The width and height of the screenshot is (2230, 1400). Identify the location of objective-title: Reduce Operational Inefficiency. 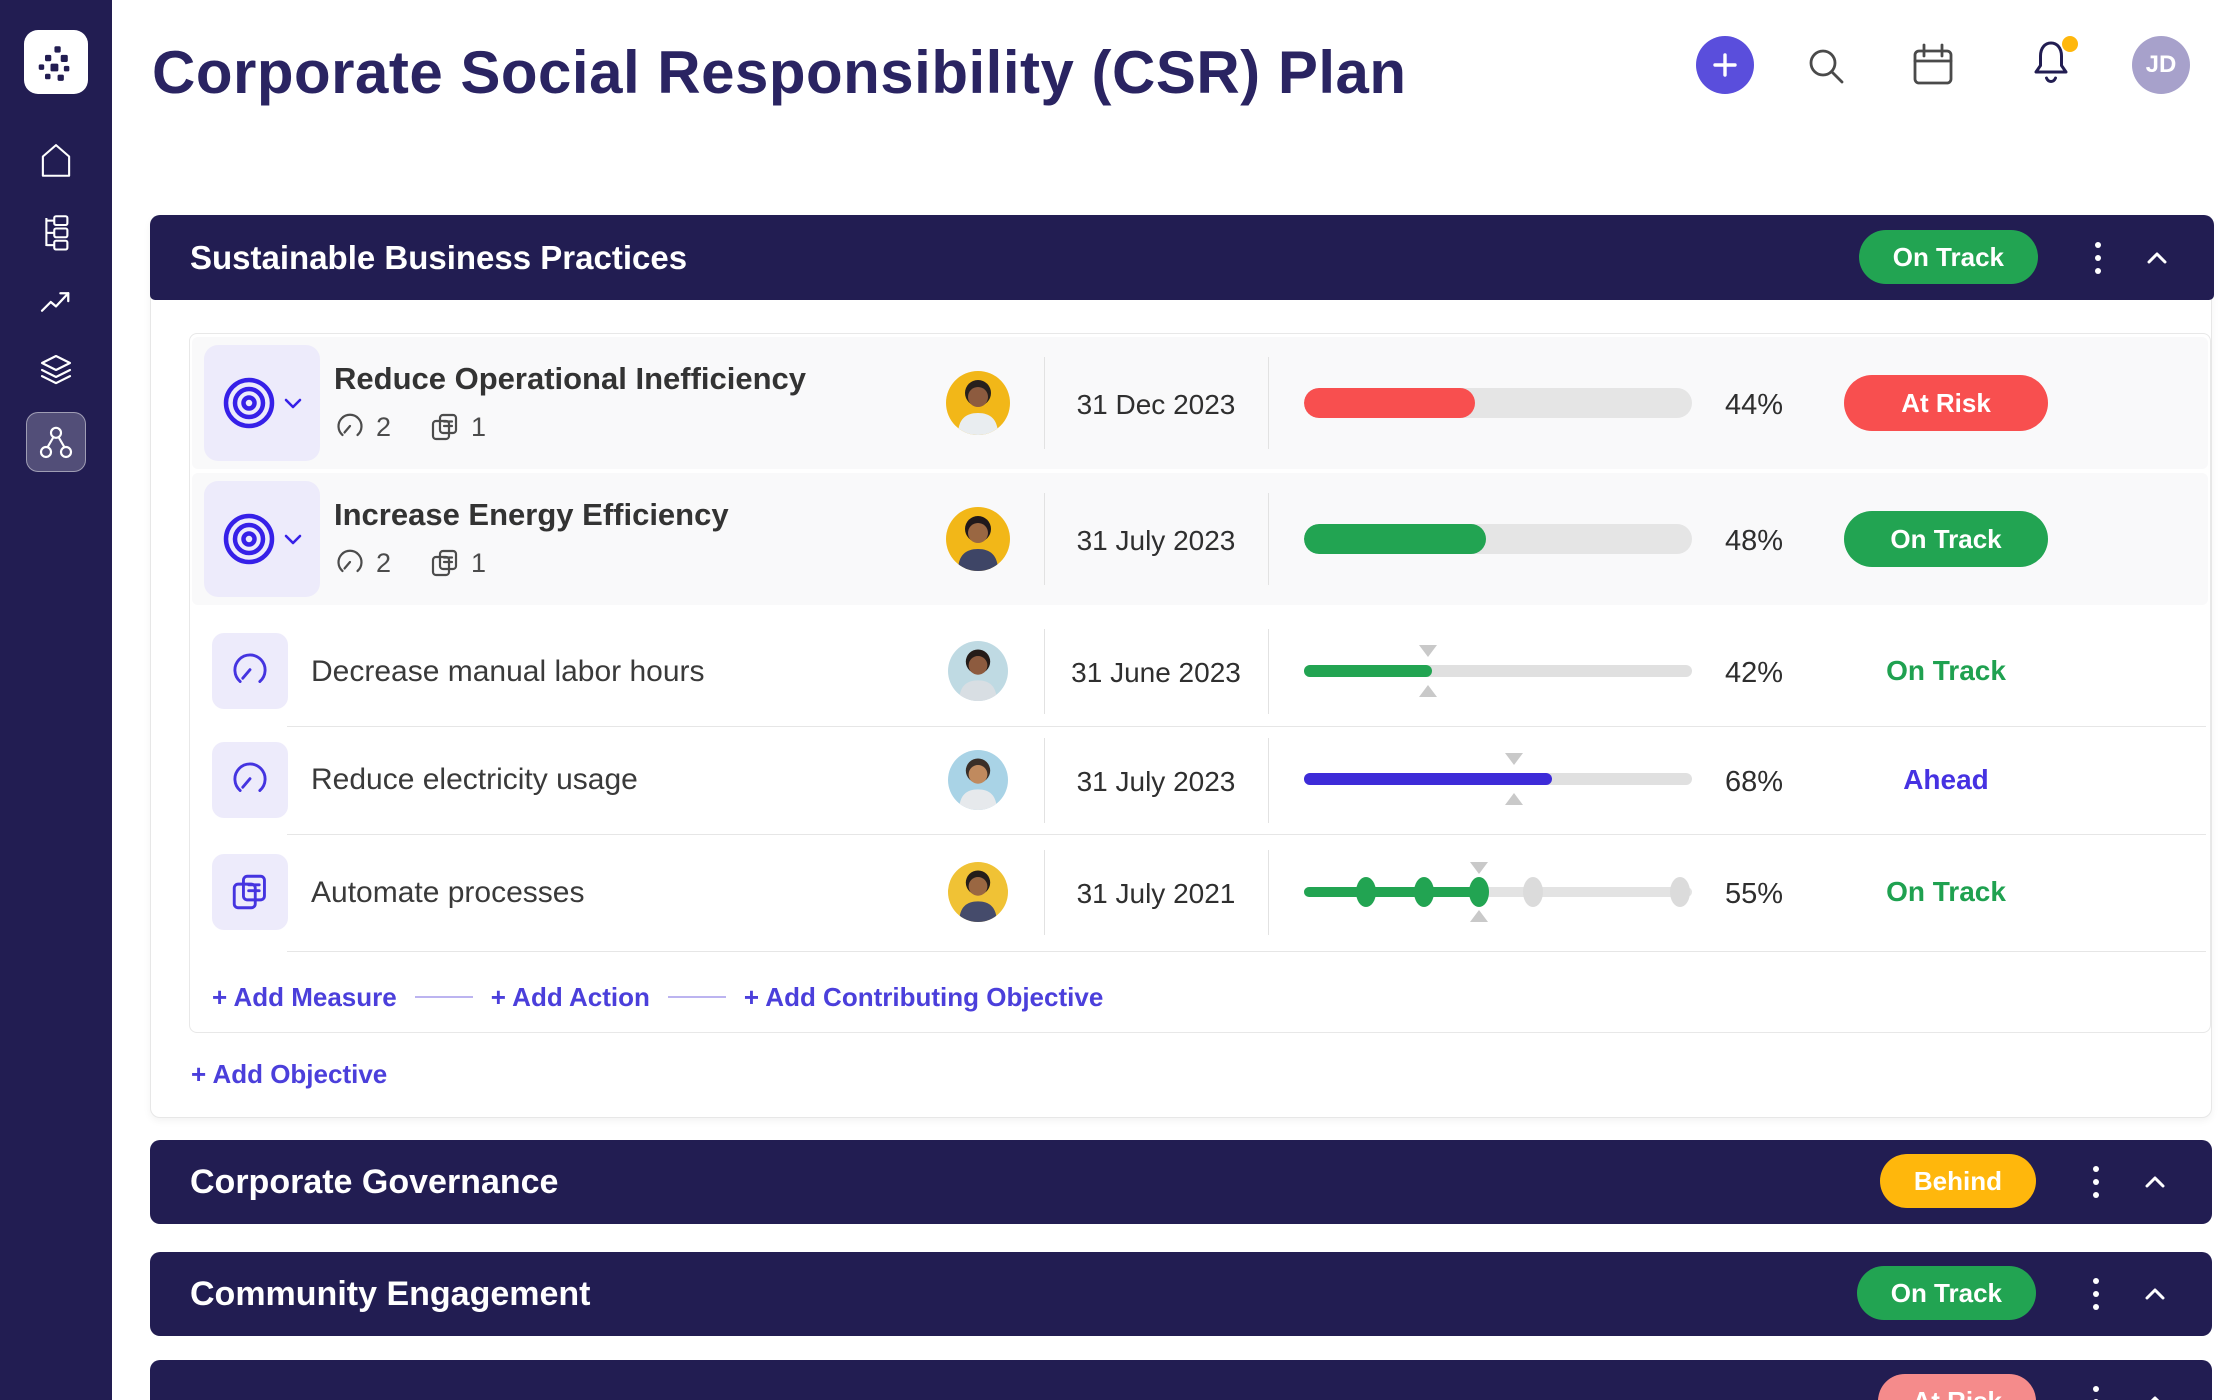
(570, 378).